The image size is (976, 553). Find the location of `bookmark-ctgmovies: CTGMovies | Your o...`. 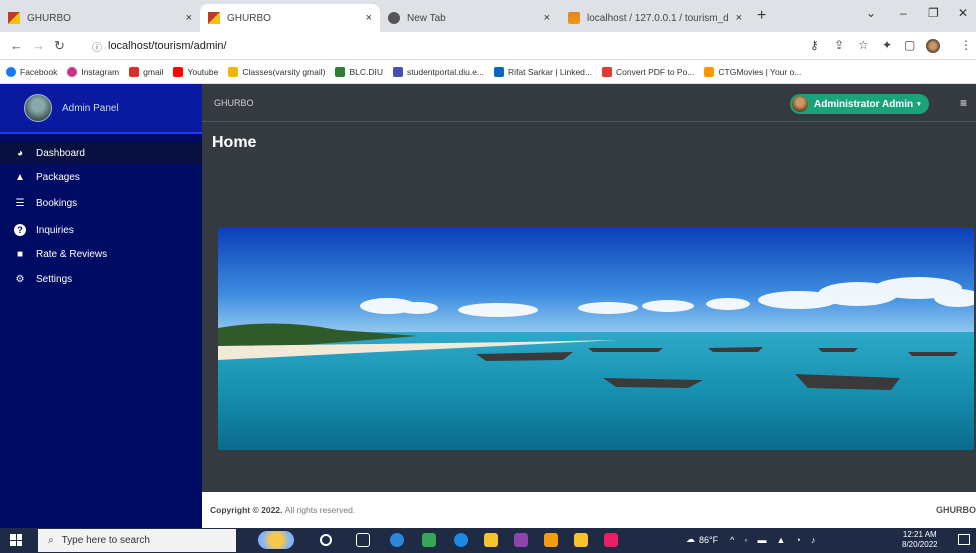

bookmark-ctgmovies: CTGMovies | Your o... is located at coordinates (752, 71).